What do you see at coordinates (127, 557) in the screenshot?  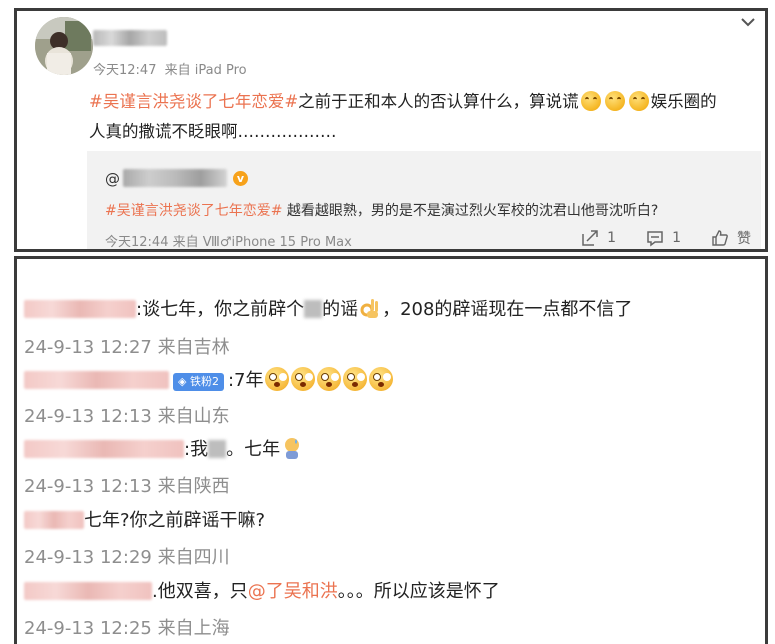 I see `comment-meta: 24-9-13 12:29 来自四川` at bounding box center [127, 557].